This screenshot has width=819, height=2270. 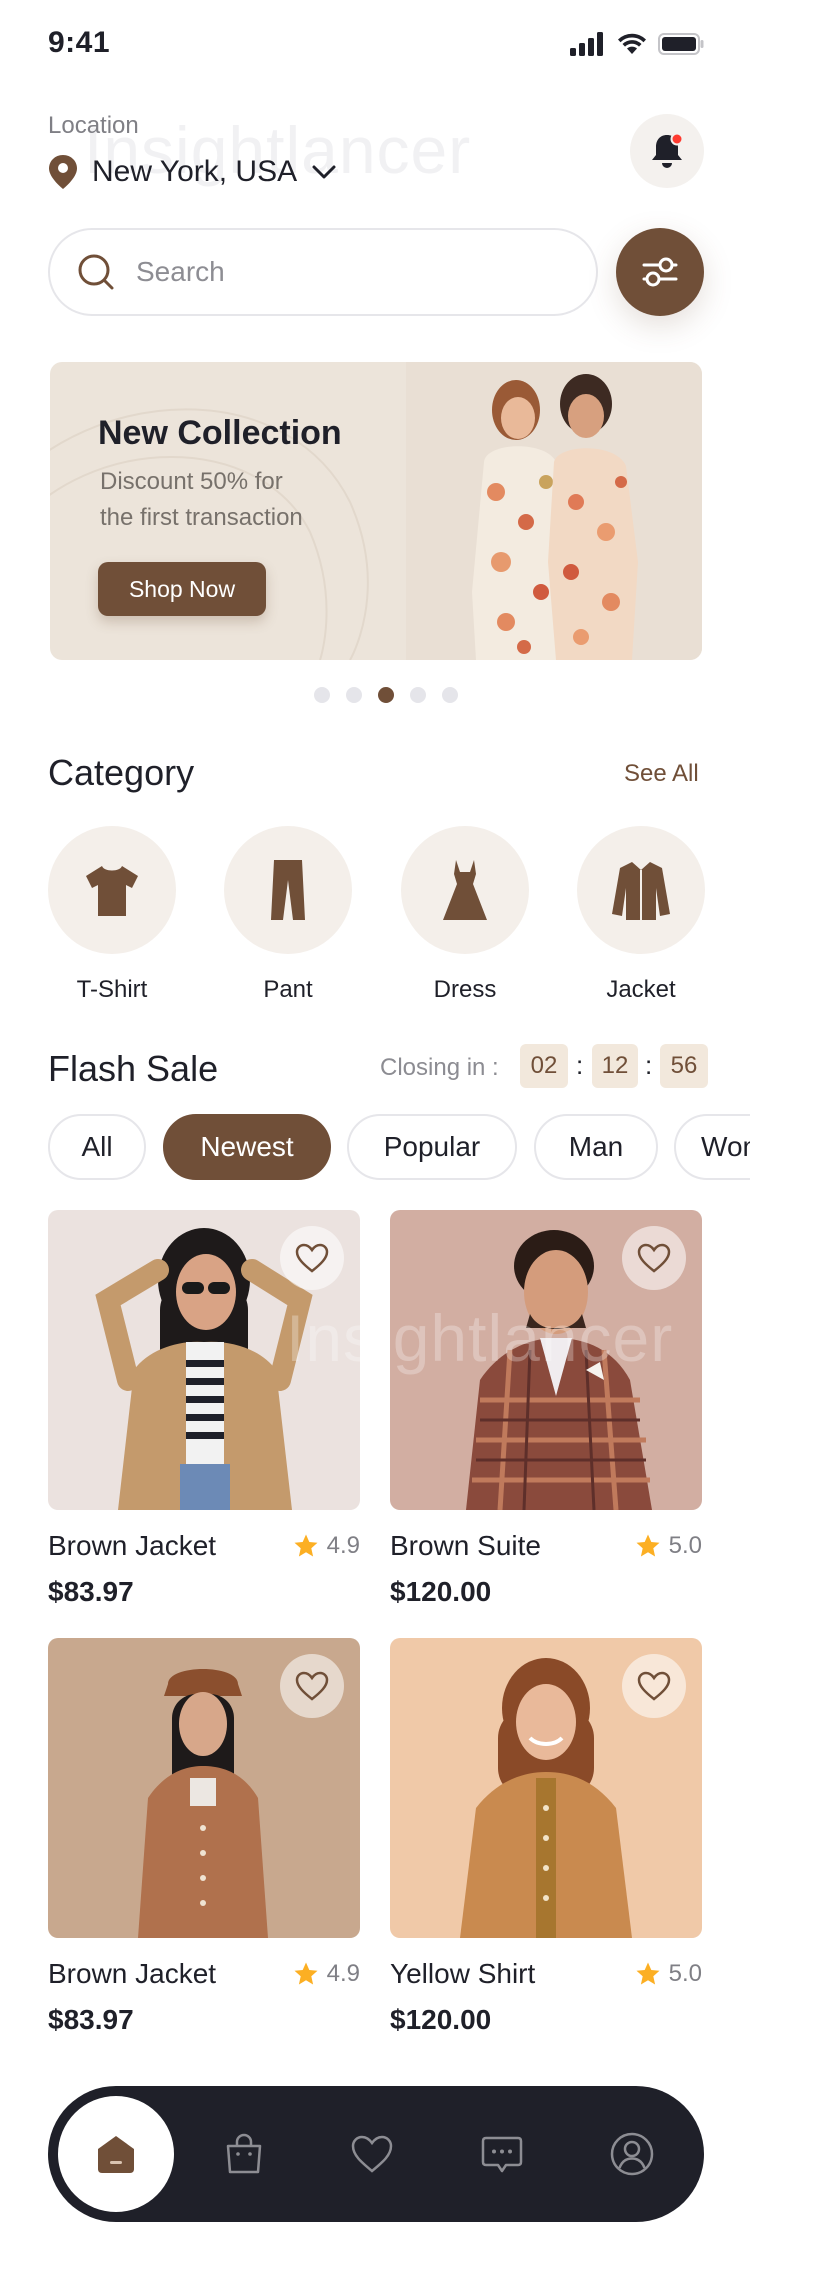 I want to click on category-item-dress: Dress, so click(x=465, y=915).